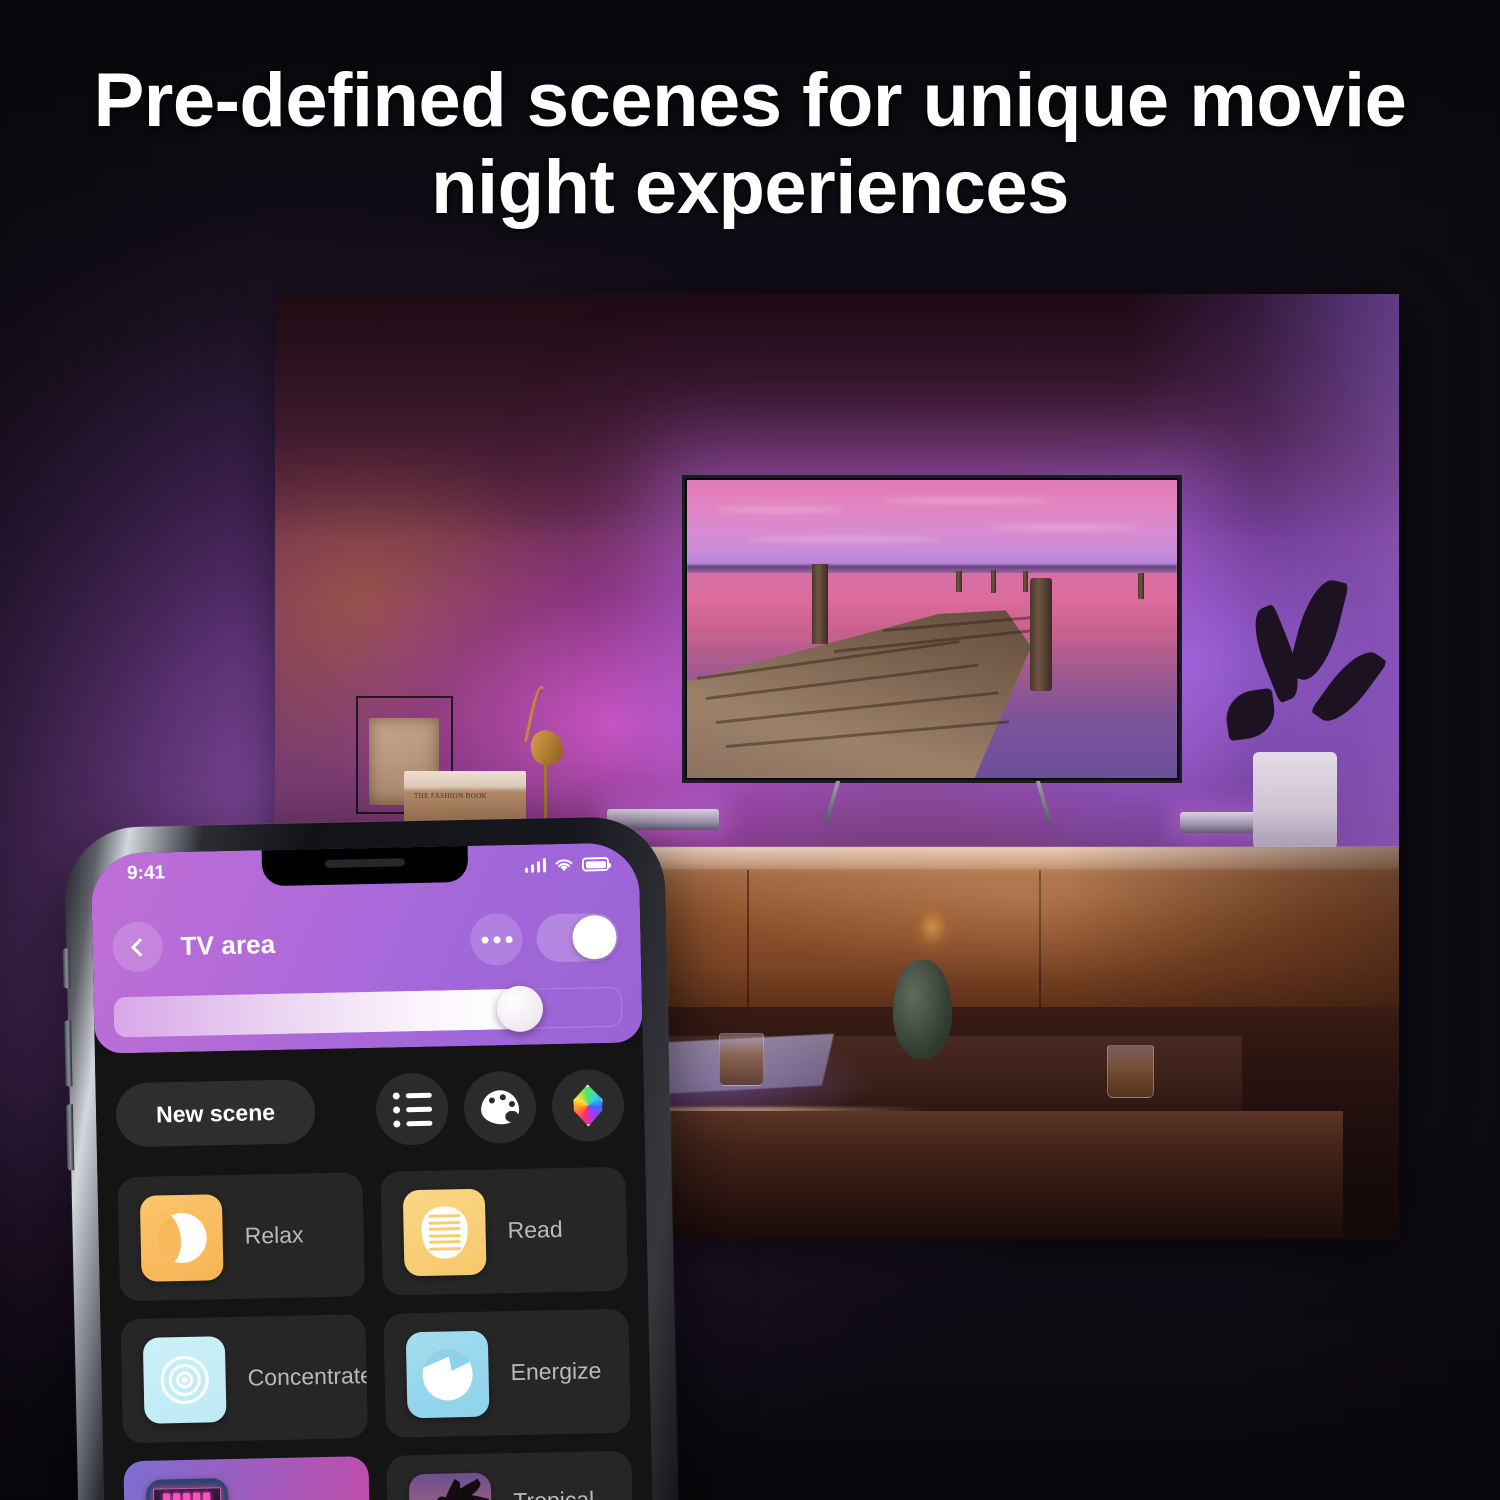 The image size is (1500, 1500). What do you see at coordinates (484, 940) in the screenshot?
I see `more-options-icon` at bounding box center [484, 940].